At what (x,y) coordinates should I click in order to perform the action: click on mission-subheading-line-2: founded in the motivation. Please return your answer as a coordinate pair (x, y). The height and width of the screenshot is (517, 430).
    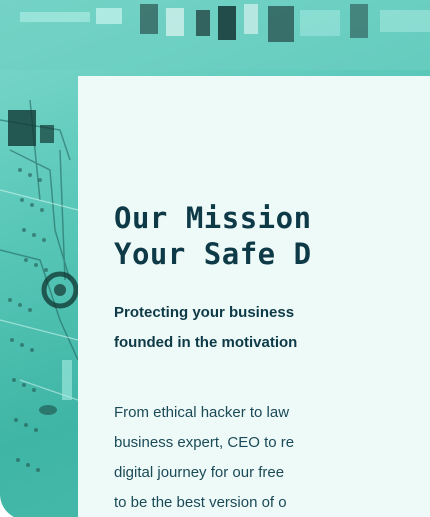
    Looking at the image, I should click on (206, 342).